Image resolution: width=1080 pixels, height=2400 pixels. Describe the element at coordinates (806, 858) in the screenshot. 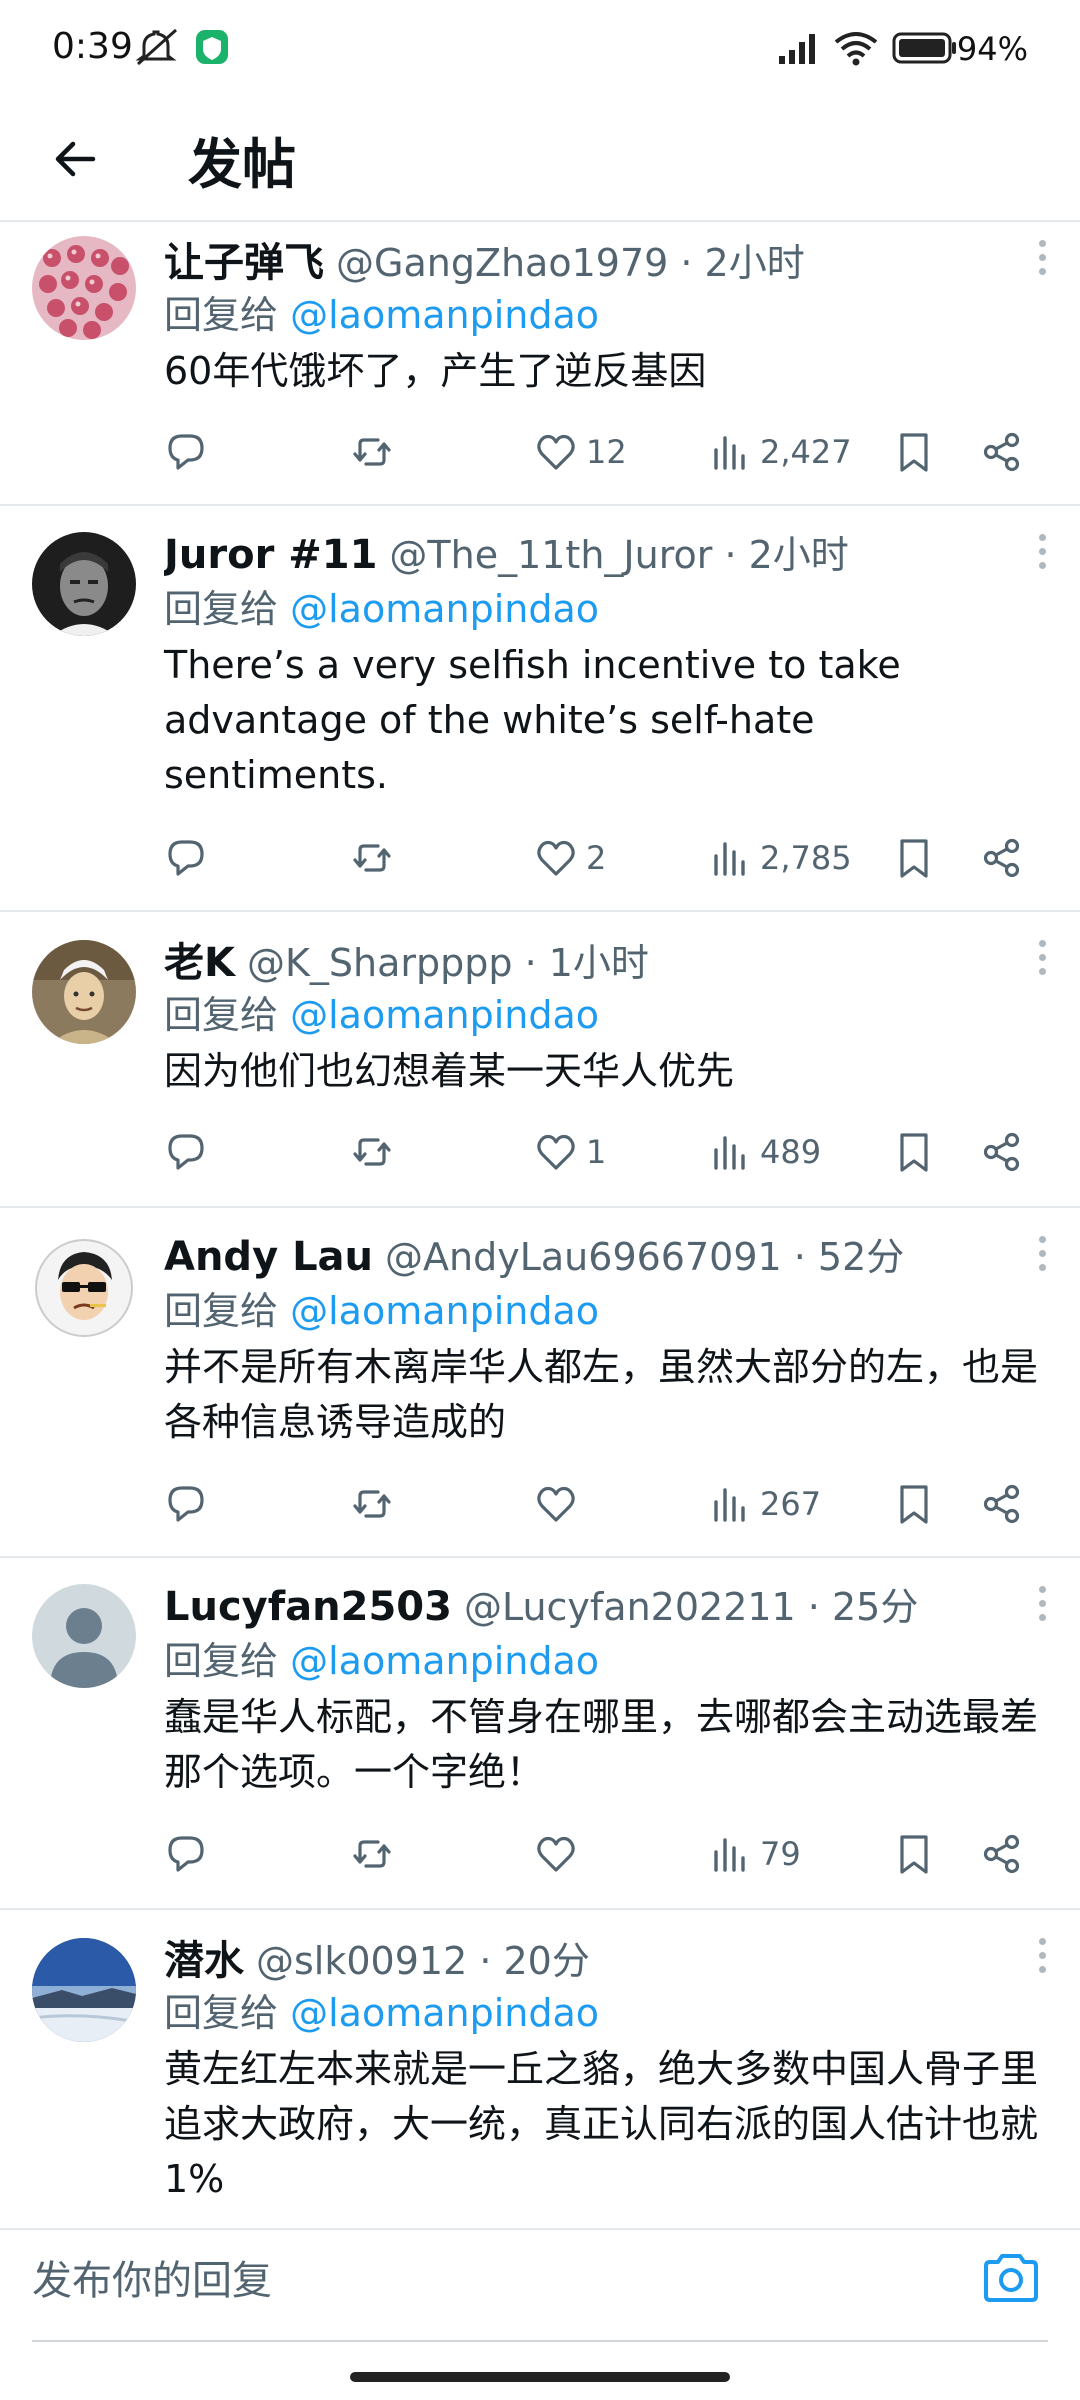

I see `view-count: 2,785` at that location.